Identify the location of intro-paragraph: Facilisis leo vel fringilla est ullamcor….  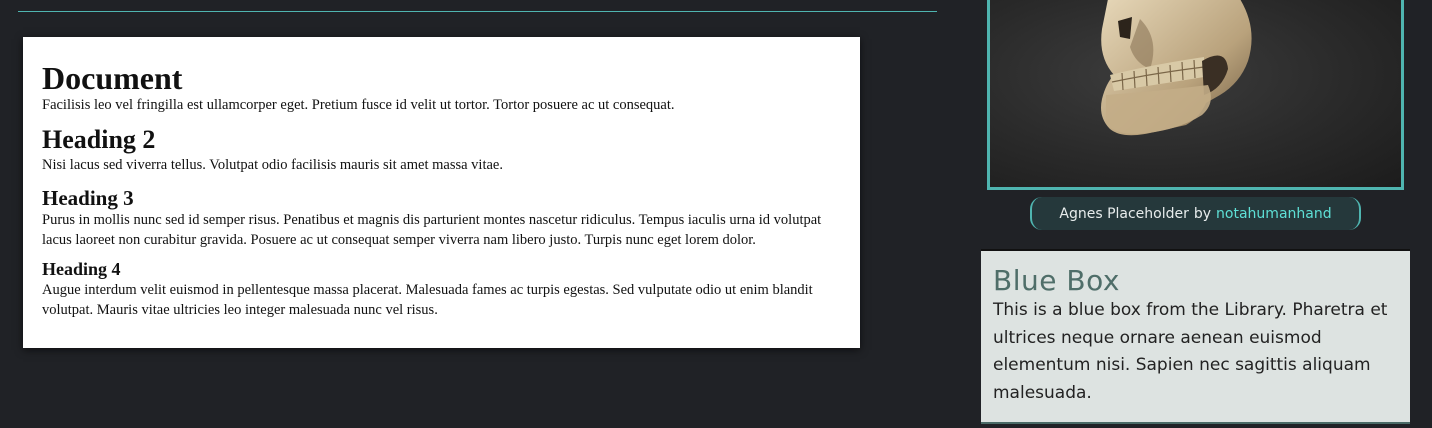
(358, 105).